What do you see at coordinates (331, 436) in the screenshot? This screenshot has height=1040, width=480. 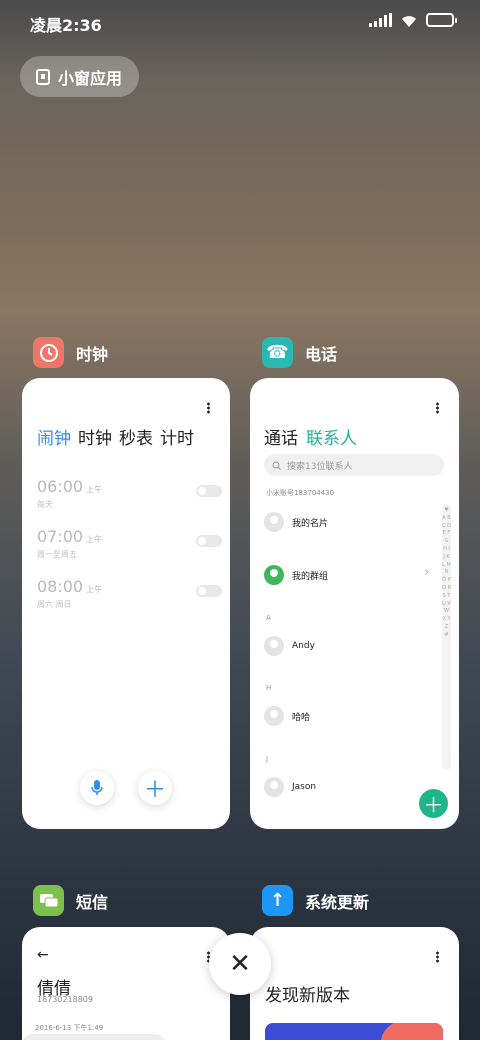 I see `tab-contacts: 联系人` at bounding box center [331, 436].